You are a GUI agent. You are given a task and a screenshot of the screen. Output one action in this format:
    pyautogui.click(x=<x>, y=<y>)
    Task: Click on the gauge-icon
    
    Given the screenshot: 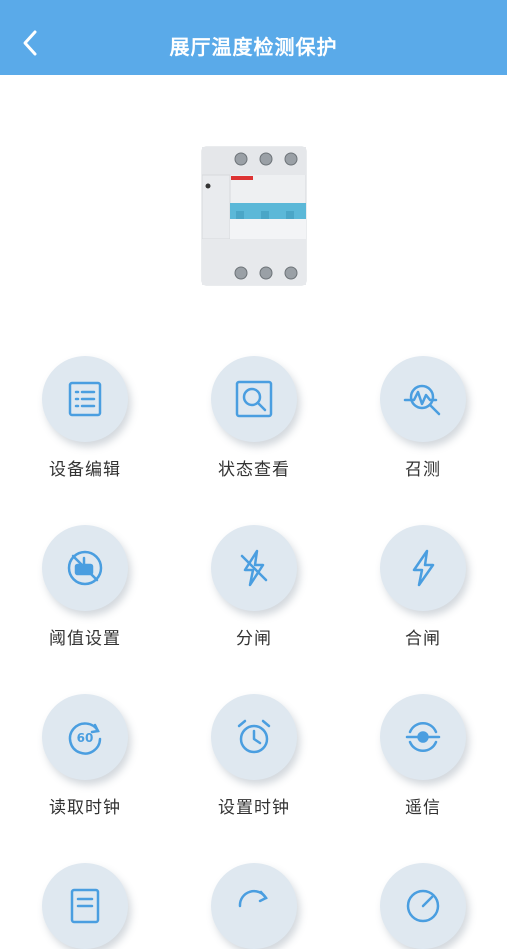 What is the action you would take?
    pyautogui.click(x=423, y=906)
    